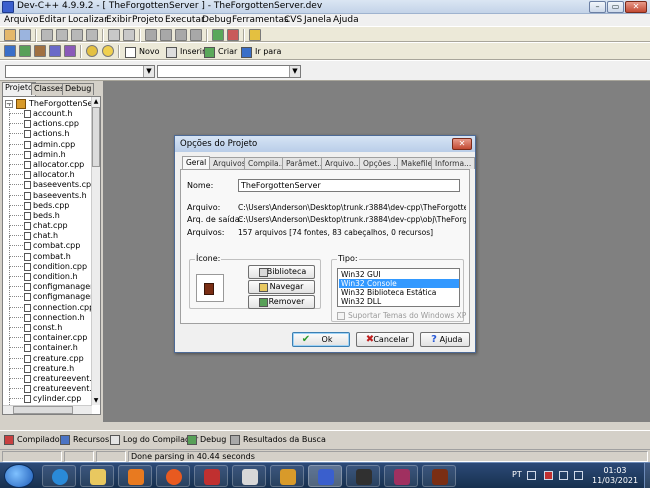 The width and height of the screenshot is (650, 488). Describe the element at coordinates (58, 358) in the screenshot. I see `file-label: creature.cpp` at that location.